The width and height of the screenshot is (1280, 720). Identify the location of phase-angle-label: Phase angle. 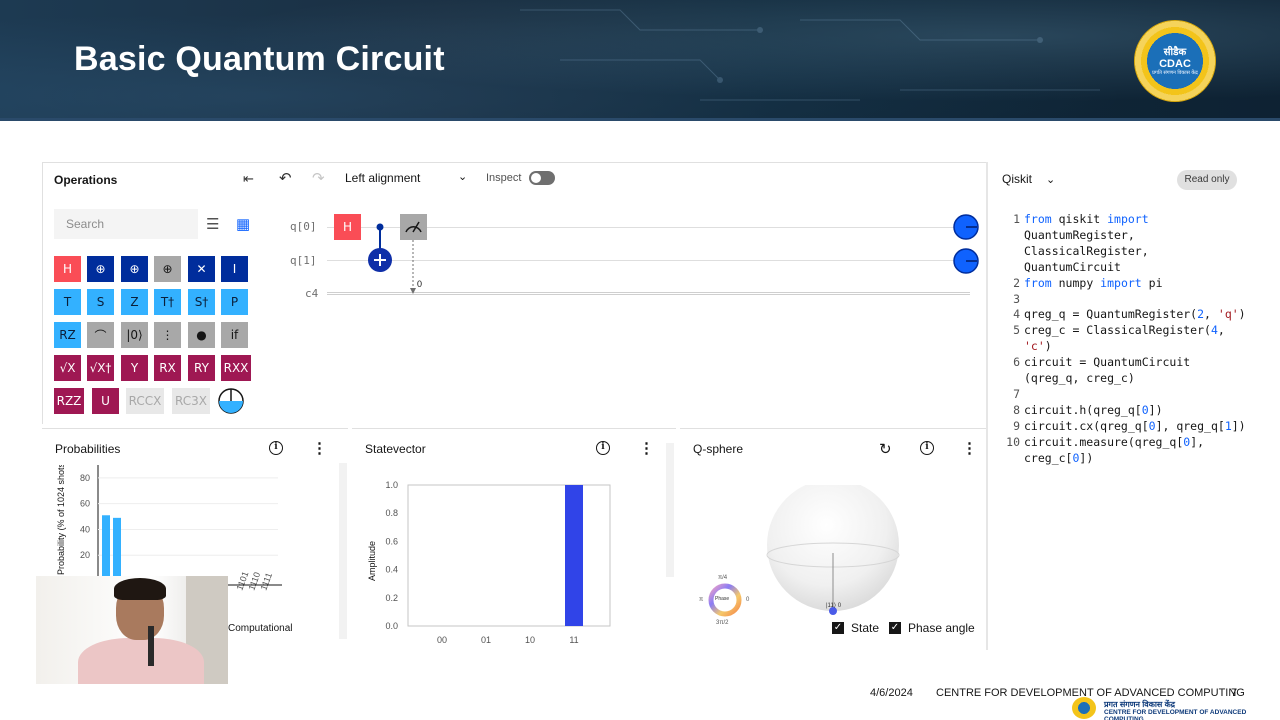
(941, 628).